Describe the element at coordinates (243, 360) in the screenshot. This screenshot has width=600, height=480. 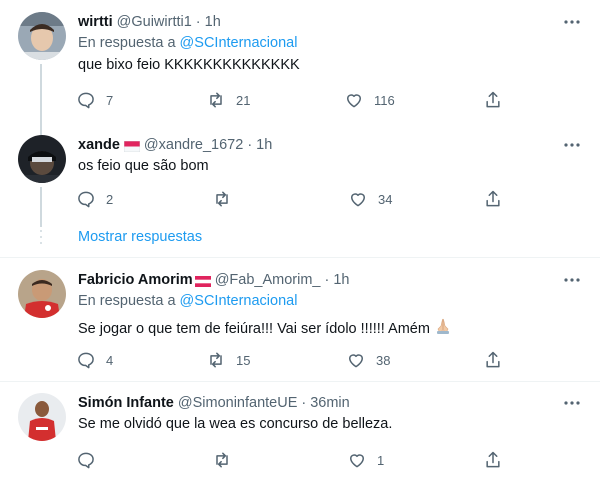
I see `retweet-count: 15` at that location.